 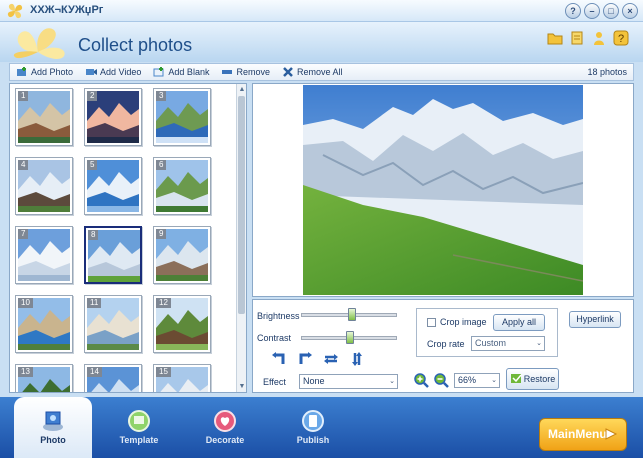 I want to click on crop-image-checkbox, so click(x=431, y=322).